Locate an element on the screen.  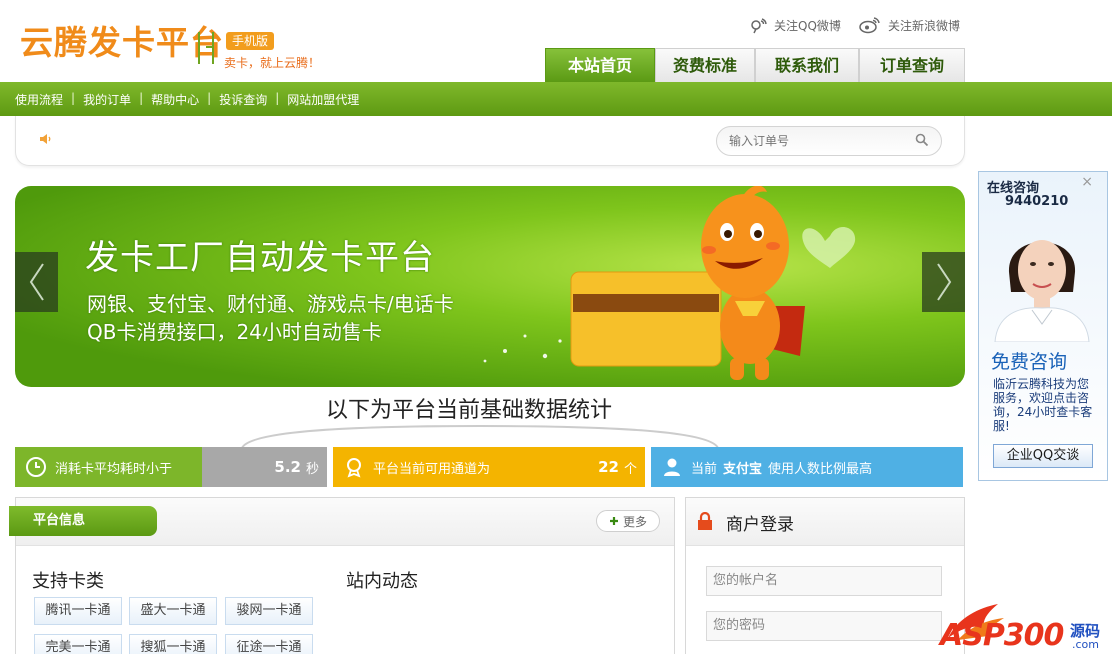
card-type-wanmei: 完美一卡通 is located at coordinates (78, 644).